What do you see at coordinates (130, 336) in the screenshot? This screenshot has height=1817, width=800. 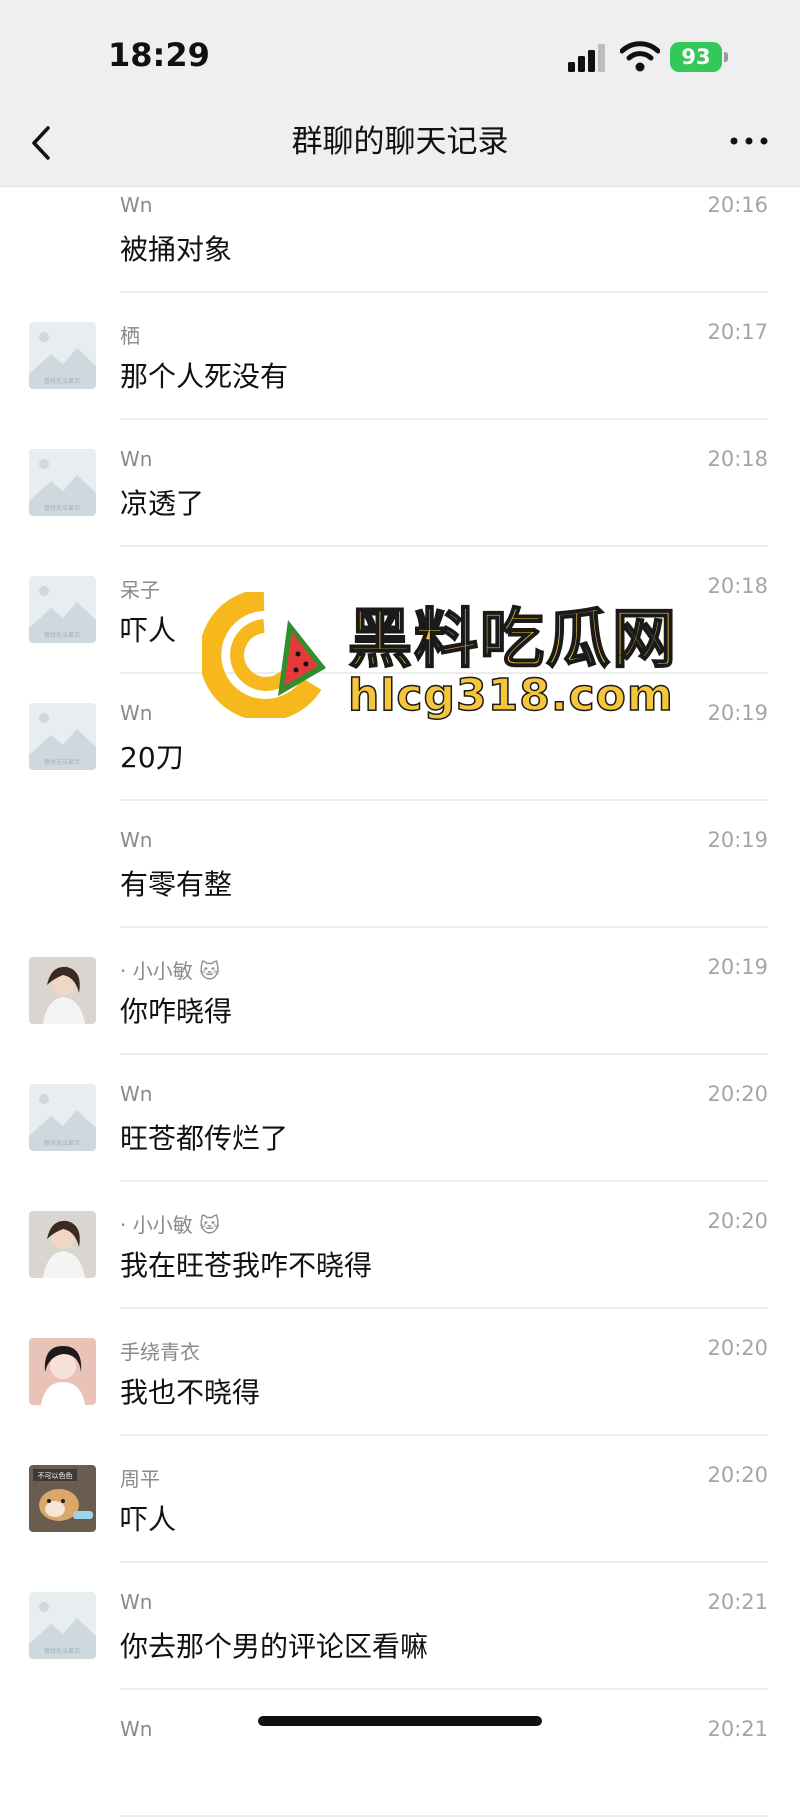 I see `sender-name: 栖` at bounding box center [130, 336].